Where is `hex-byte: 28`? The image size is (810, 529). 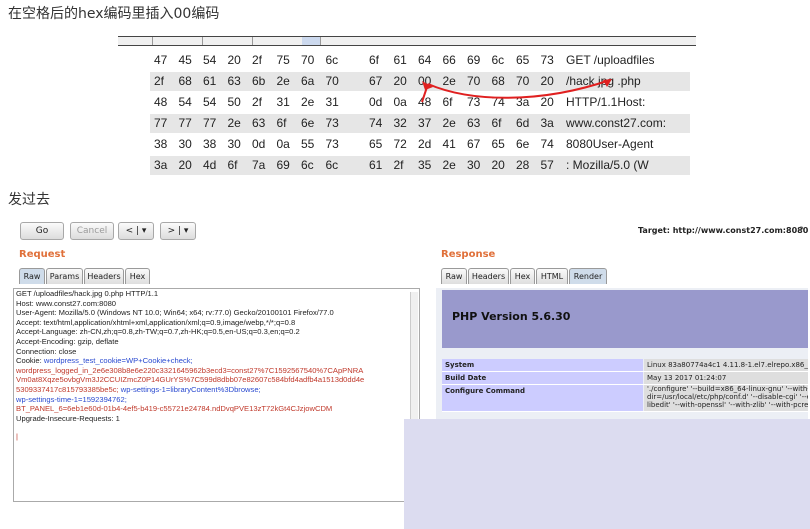
hex-byte: 28 is located at coordinates (522, 165).